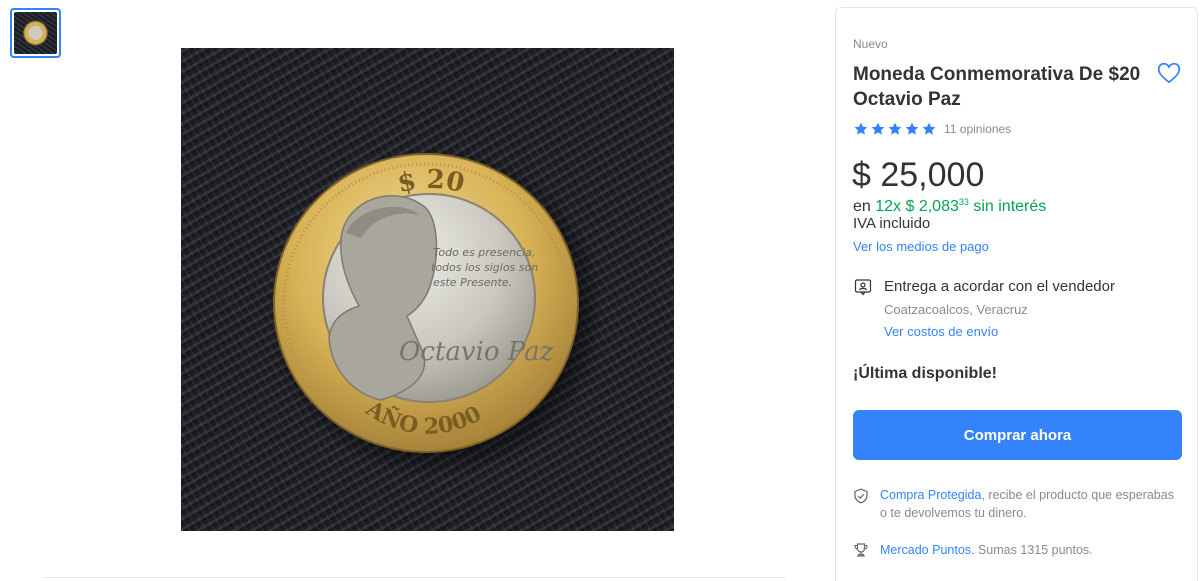 This screenshot has width=1200, height=581. I want to click on delivery-title: Entrega a acordar con el vendedor, so click(999, 286).